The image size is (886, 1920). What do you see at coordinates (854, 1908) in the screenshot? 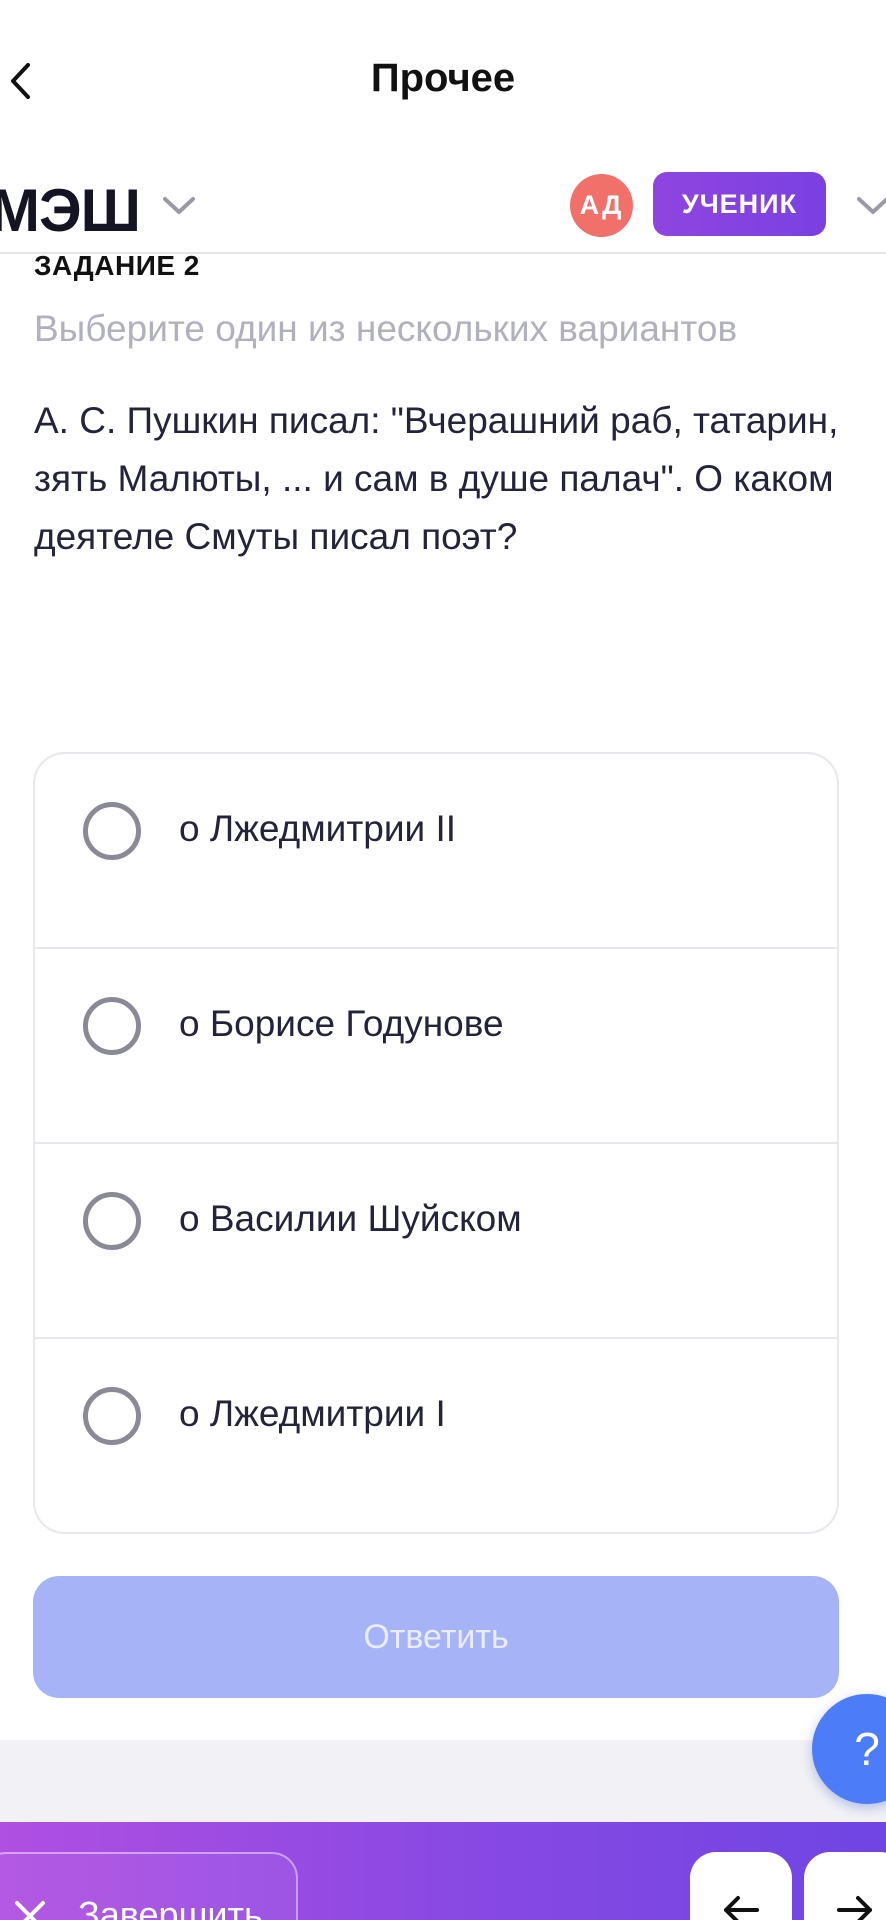
I see `arrow-right-icon` at bounding box center [854, 1908].